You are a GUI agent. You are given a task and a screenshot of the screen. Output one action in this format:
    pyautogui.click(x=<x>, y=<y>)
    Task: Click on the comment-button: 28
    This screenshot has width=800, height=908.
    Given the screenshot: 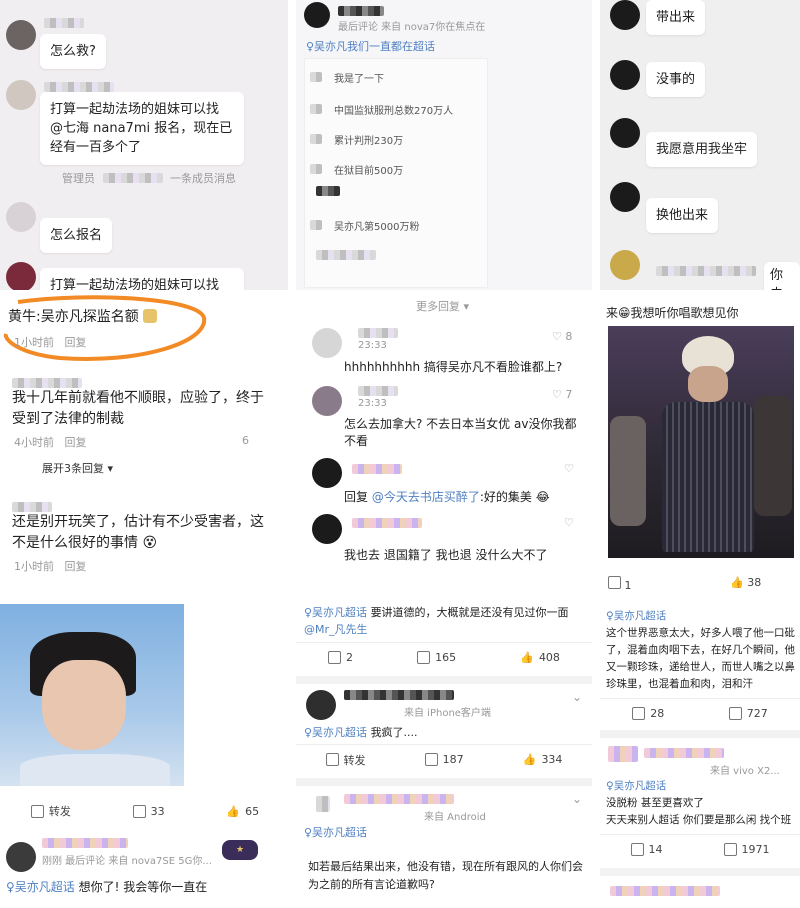 What is the action you would take?
    pyautogui.click(x=648, y=713)
    